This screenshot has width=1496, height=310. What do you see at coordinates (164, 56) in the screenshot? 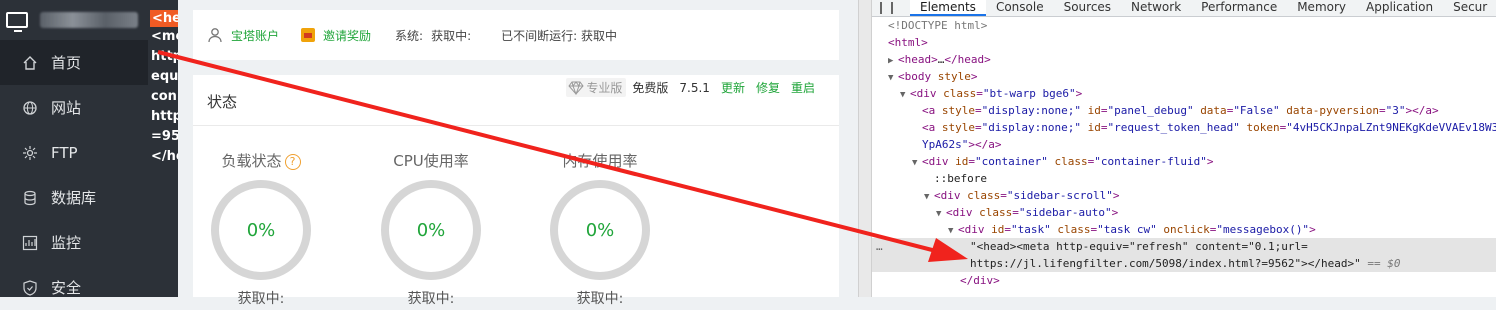
I see `injected-code-line: http` at bounding box center [164, 56].